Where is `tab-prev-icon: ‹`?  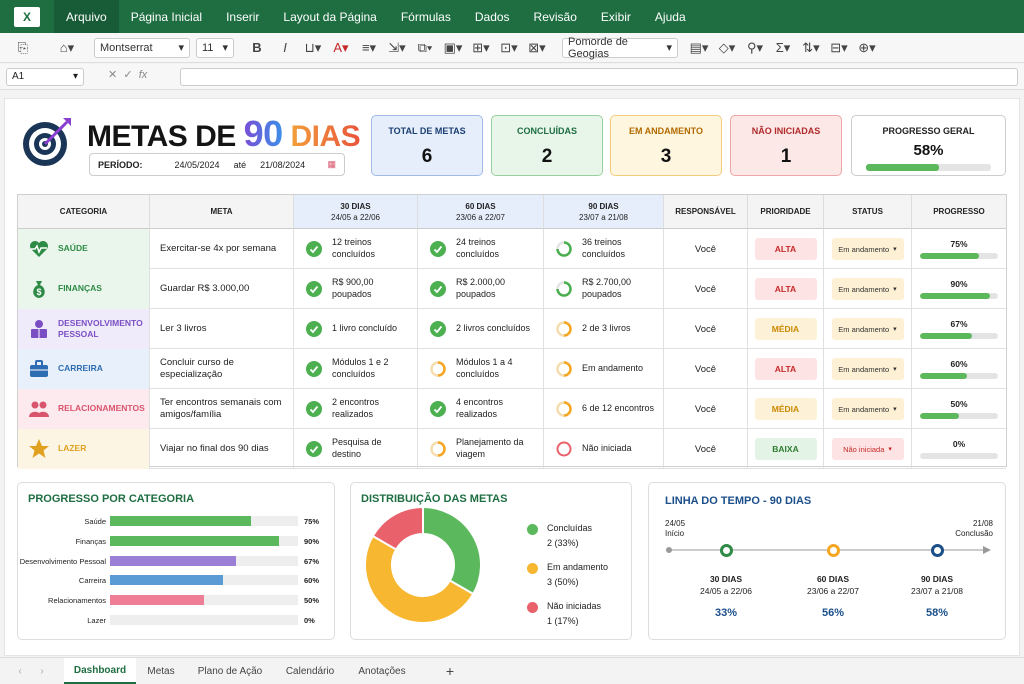 tab-prev-icon: ‹ is located at coordinates (20, 671).